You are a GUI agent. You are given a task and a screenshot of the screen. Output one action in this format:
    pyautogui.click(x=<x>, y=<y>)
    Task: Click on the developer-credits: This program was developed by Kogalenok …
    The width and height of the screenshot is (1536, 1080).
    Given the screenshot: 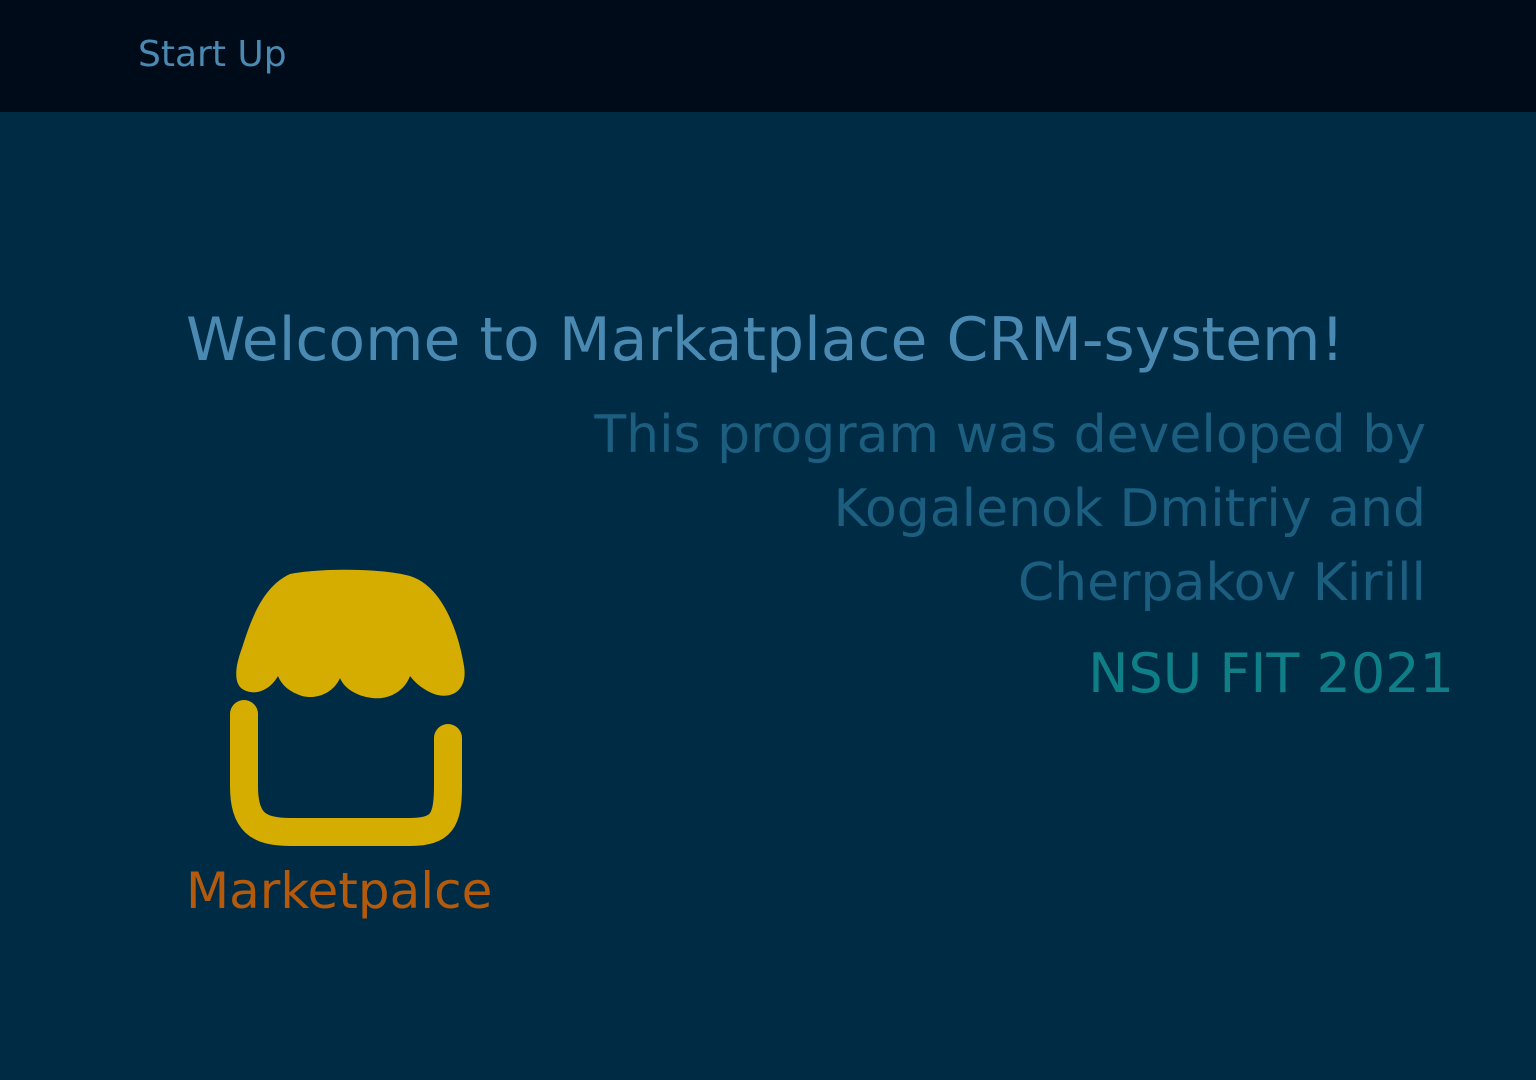 What is the action you would take?
    pyautogui.click(x=1010, y=509)
    